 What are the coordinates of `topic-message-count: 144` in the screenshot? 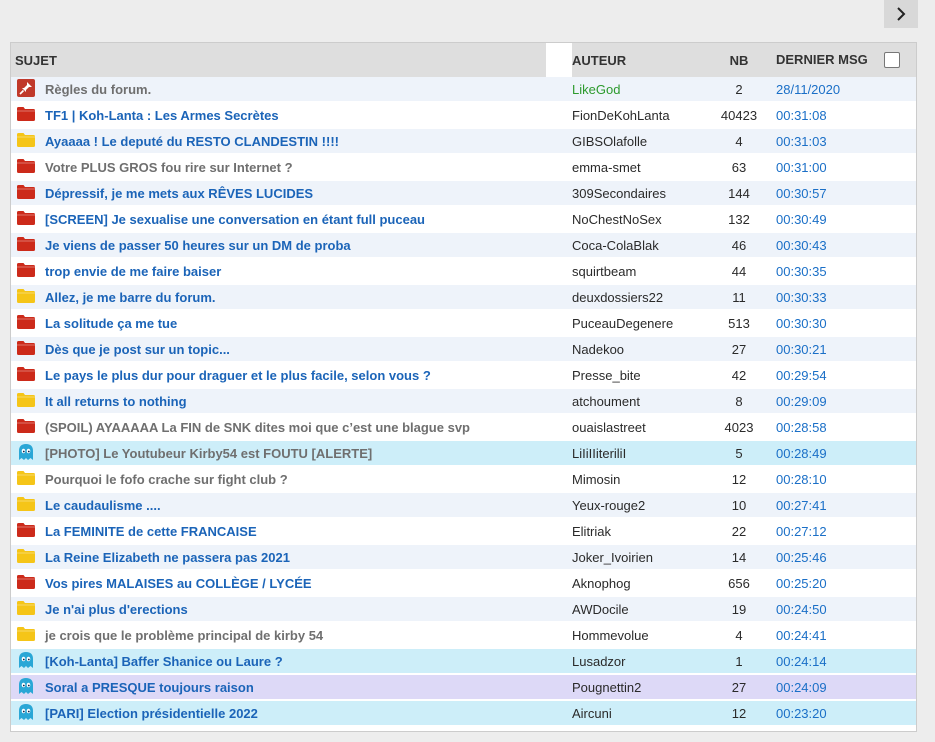 It's located at (739, 194).